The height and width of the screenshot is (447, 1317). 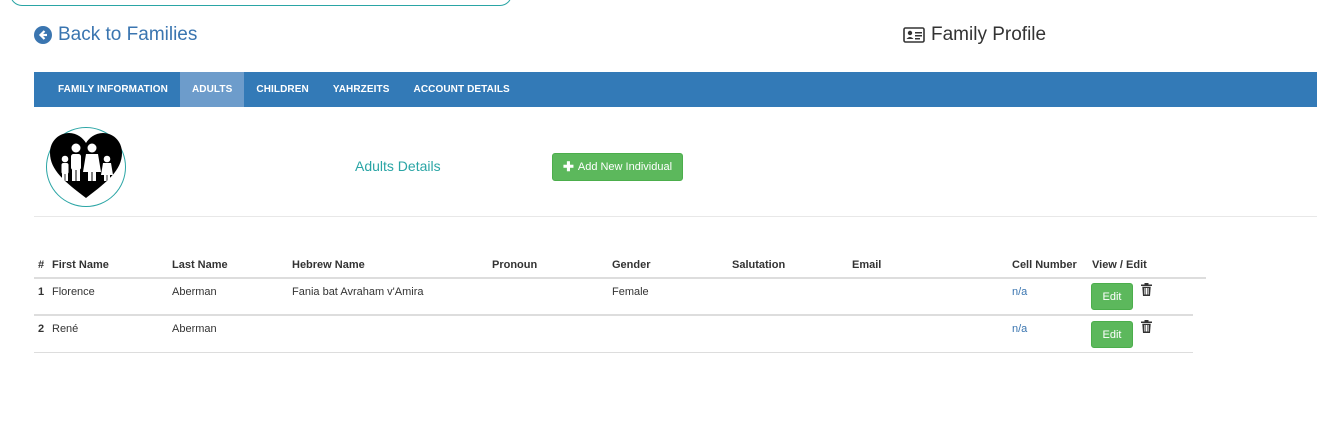 I want to click on first-name-cell: Florence, so click(x=73, y=292).